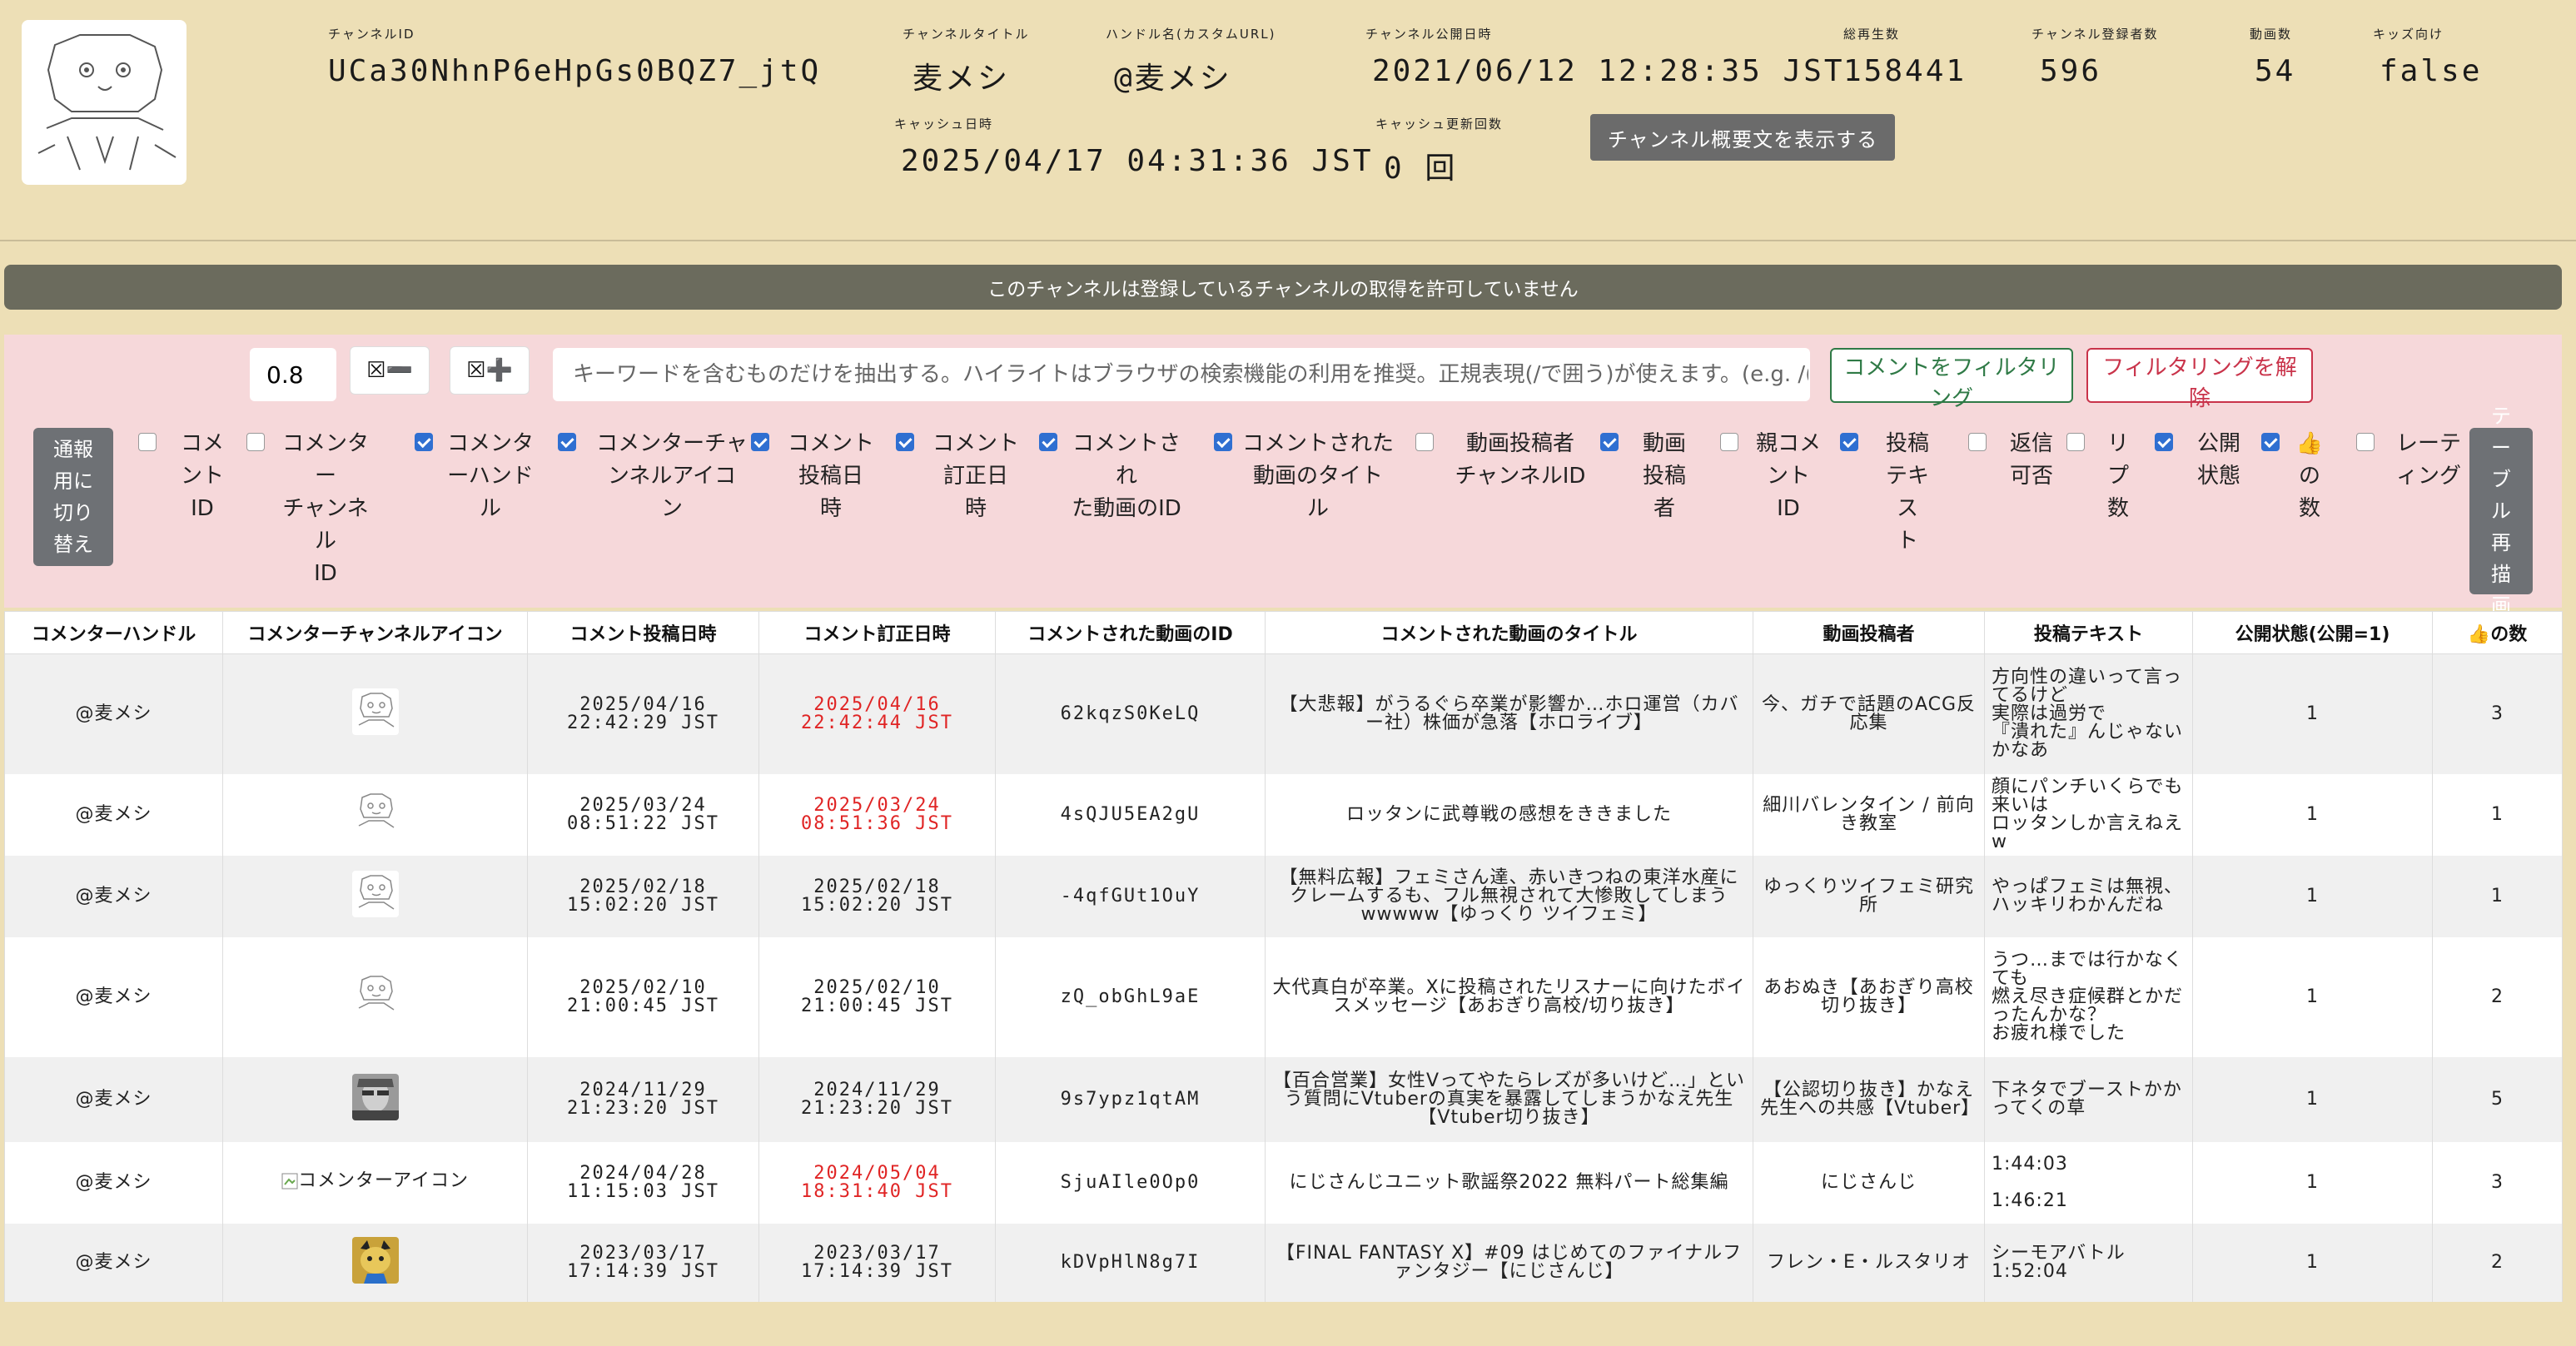 This screenshot has width=2576, height=1346. I want to click on show-description-button: チャンネル概要文を表示する, so click(1742, 137).